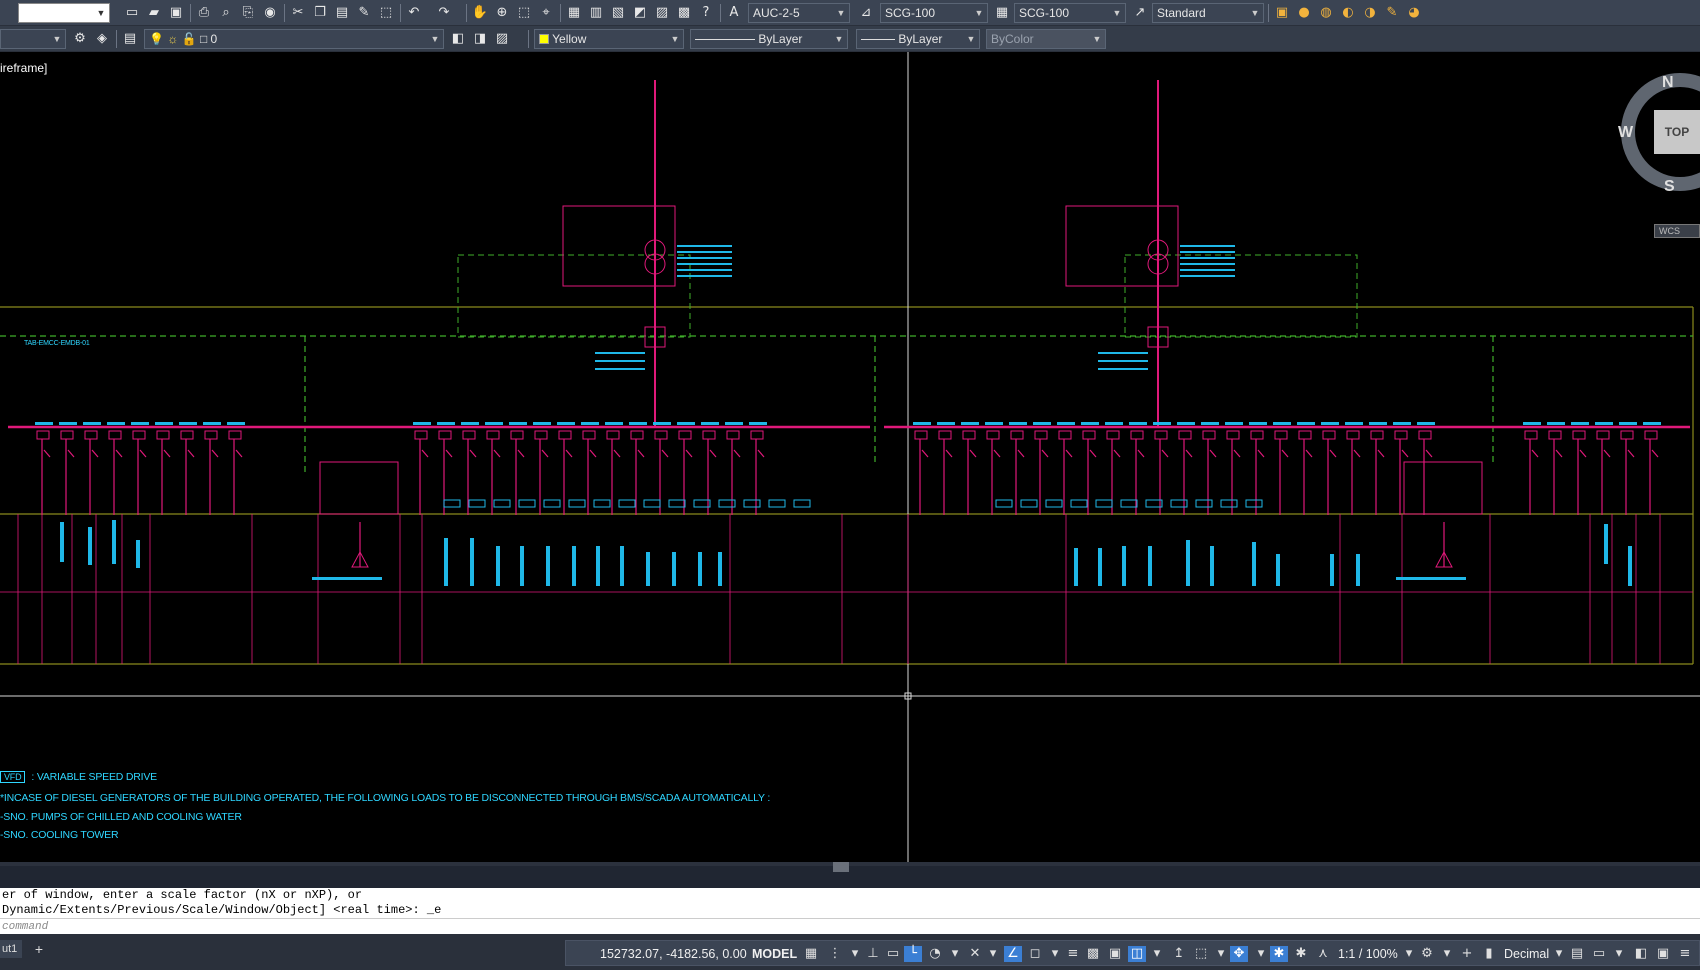 This screenshot has height=970, width=1700. Describe the element at coordinates (414, 13) in the screenshot. I see `undo-icon: ↶` at that location.